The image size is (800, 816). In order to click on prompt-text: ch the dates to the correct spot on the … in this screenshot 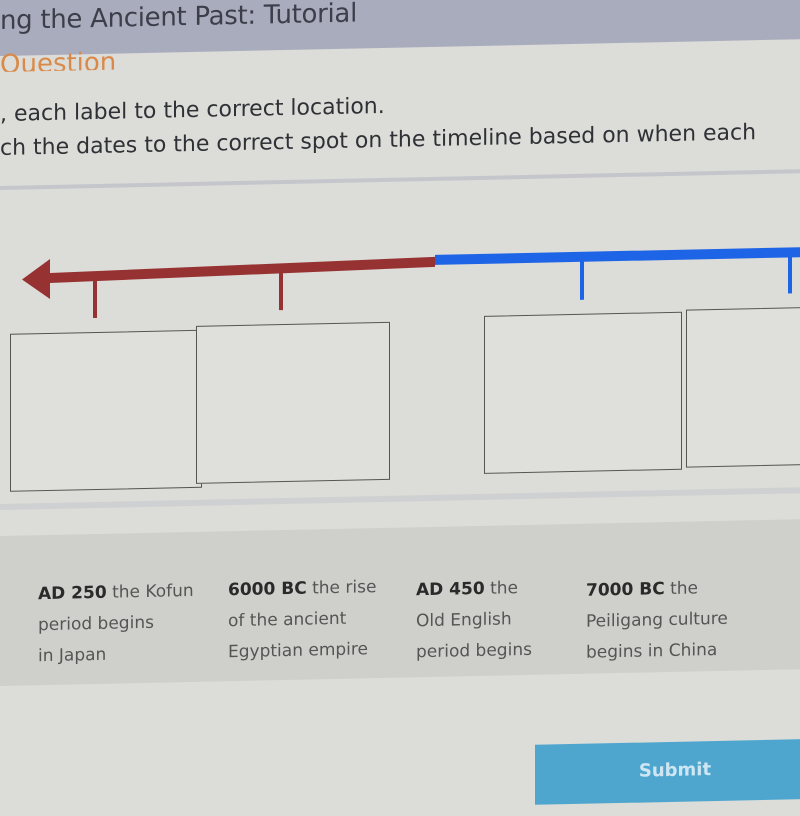, I will do `click(378, 140)`.